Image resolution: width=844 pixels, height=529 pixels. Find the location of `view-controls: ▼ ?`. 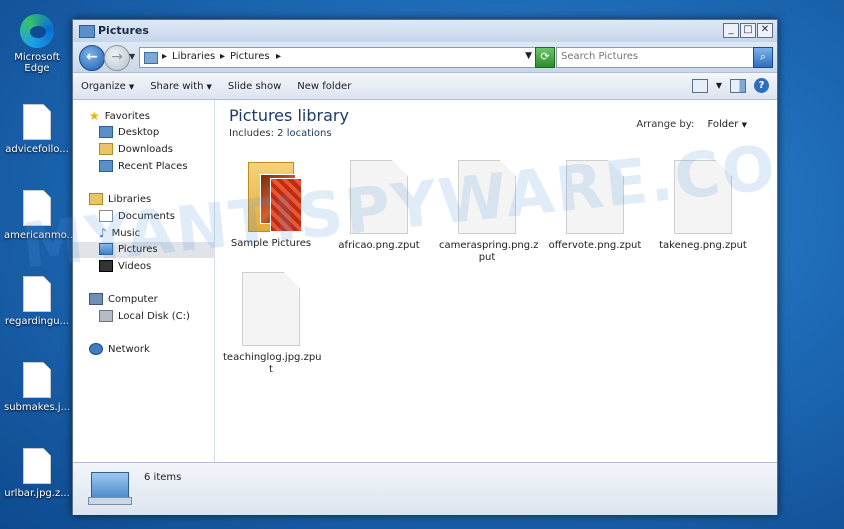

view-controls: ▼ ? is located at coordinates (730, 85).